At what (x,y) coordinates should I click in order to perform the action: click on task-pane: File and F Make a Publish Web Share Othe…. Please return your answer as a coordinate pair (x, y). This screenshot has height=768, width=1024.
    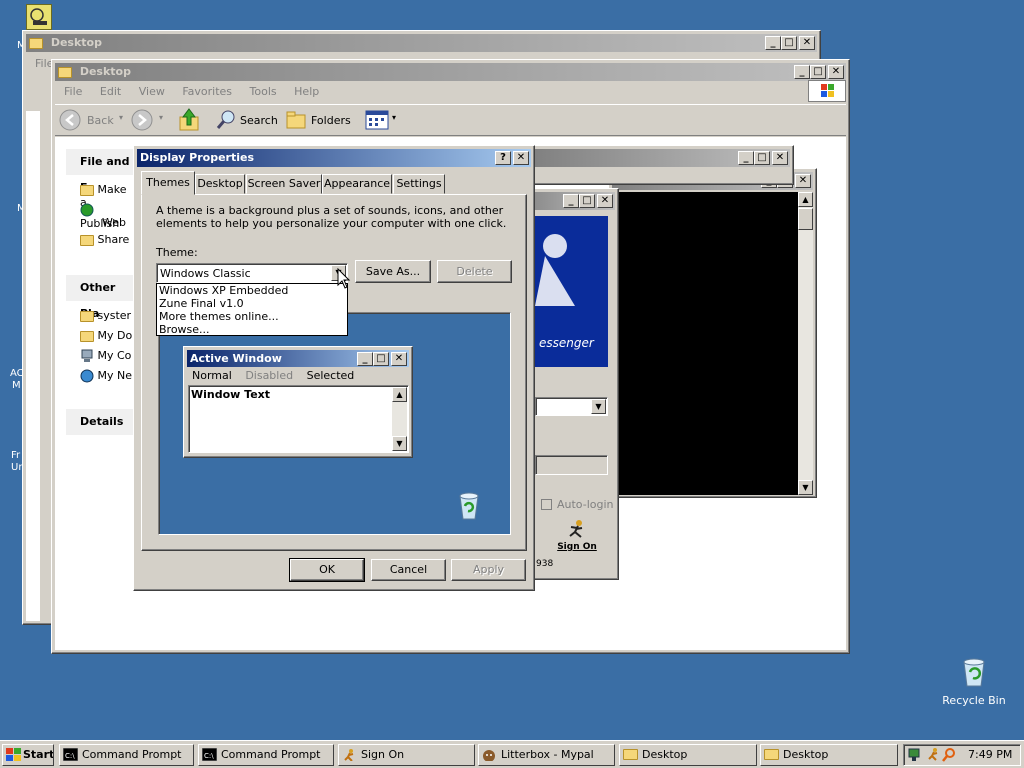
    Looking at the image, I should click on (101, 397).